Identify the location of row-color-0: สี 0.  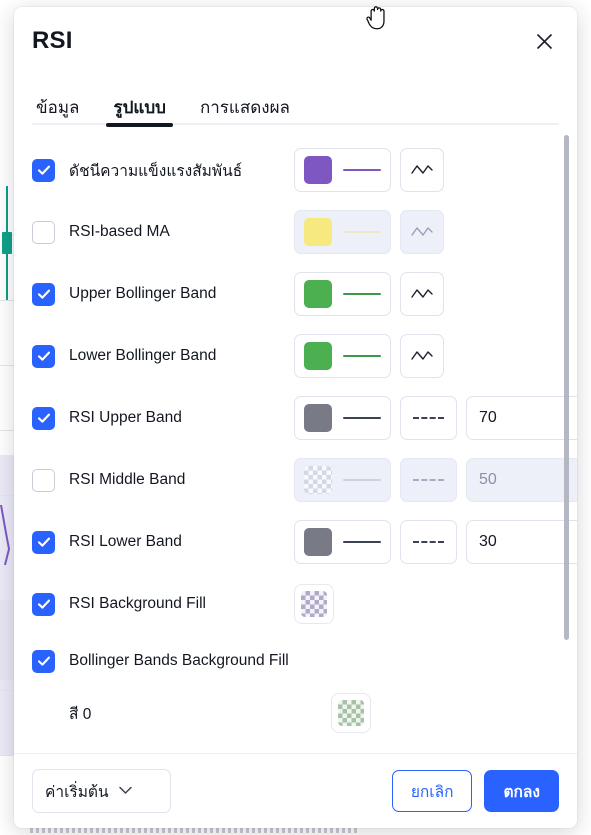
(295, 713).